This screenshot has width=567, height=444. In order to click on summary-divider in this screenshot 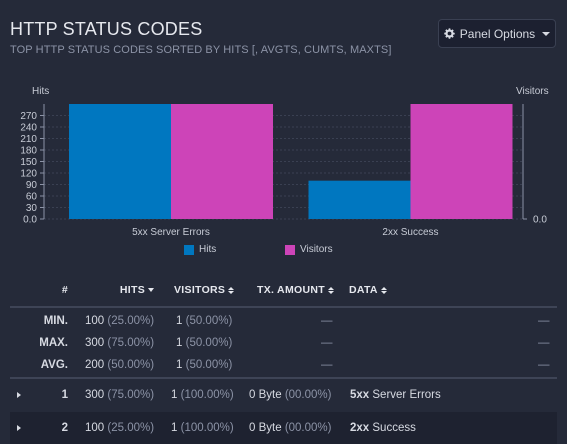, I will do `click(283, 378)`.